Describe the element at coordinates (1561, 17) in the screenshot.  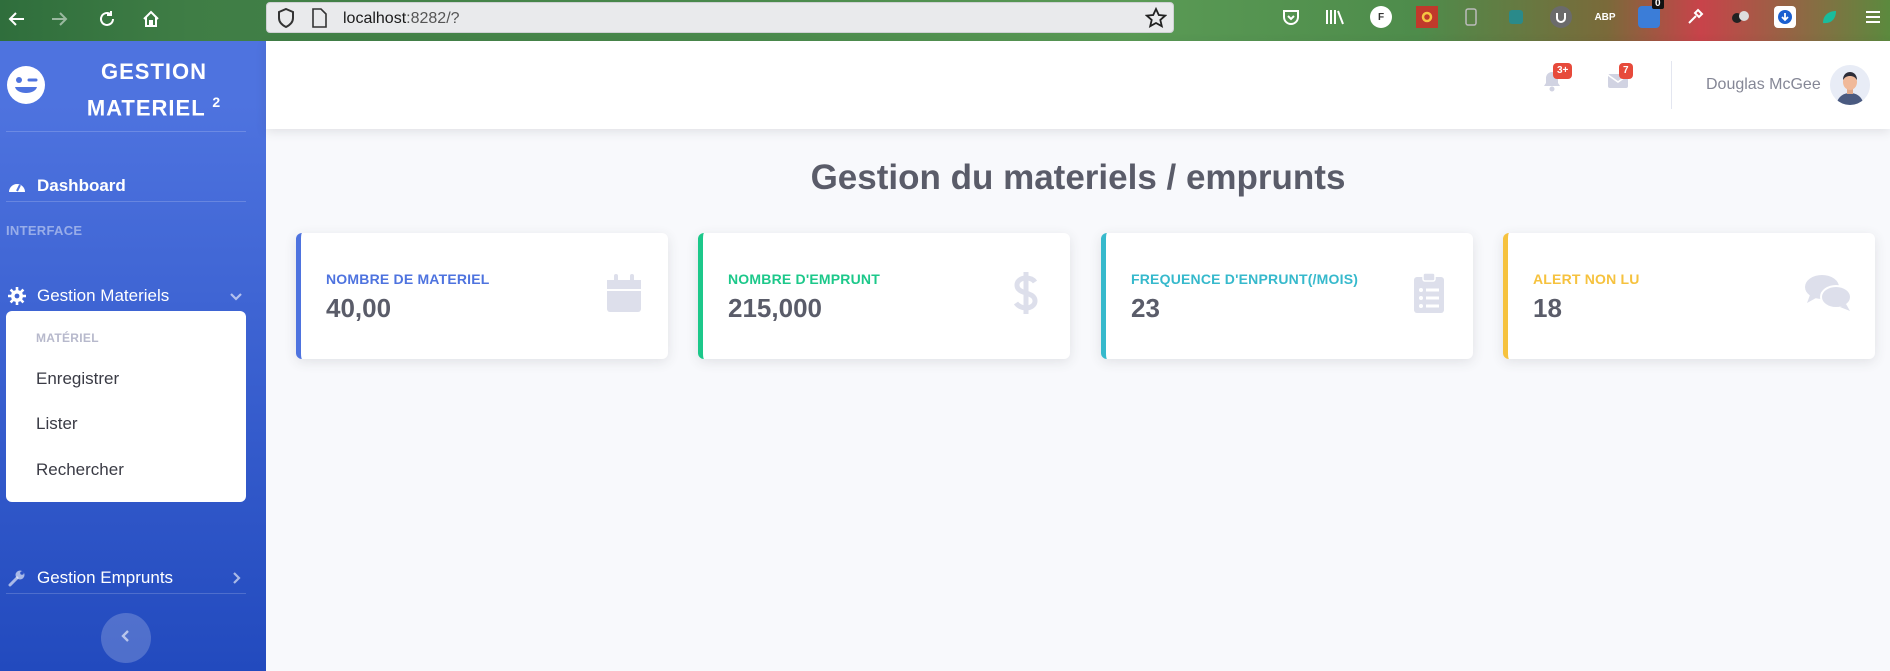
I see `ublock-icon` at that location.